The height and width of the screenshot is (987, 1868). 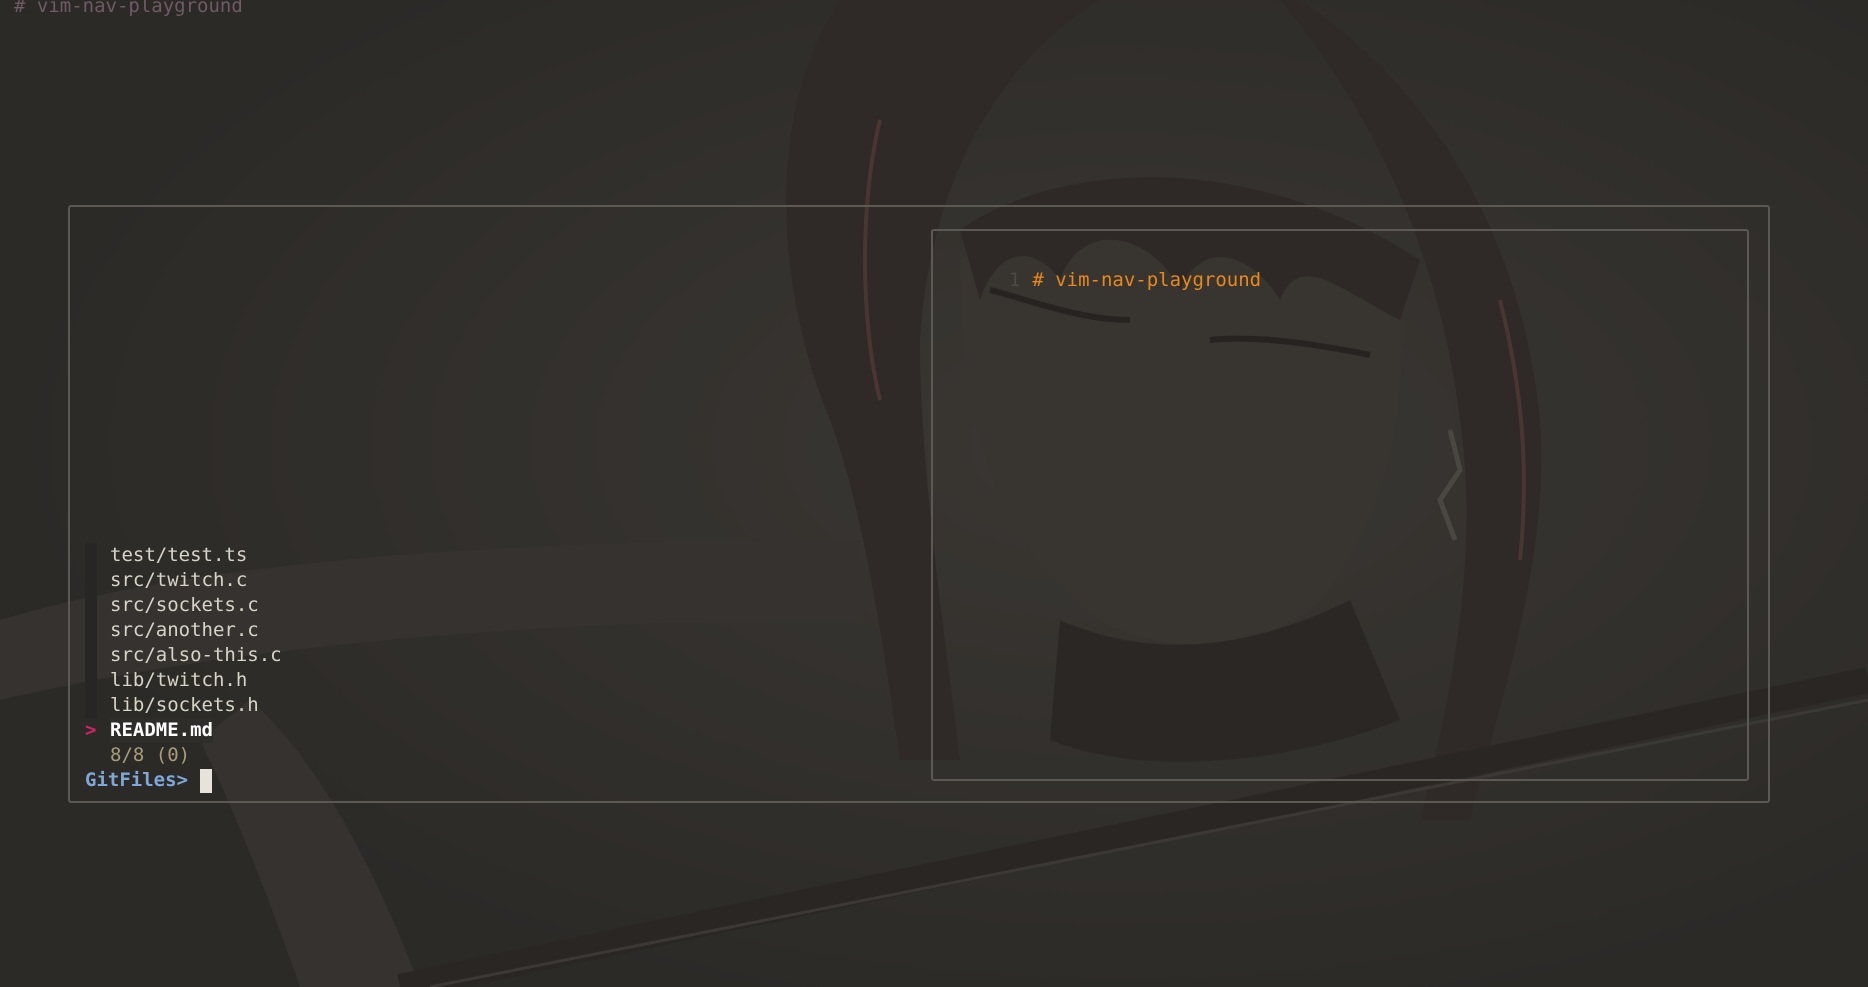 I want to click on prompt-label: GitFiles>, so click(x=136, y=780).